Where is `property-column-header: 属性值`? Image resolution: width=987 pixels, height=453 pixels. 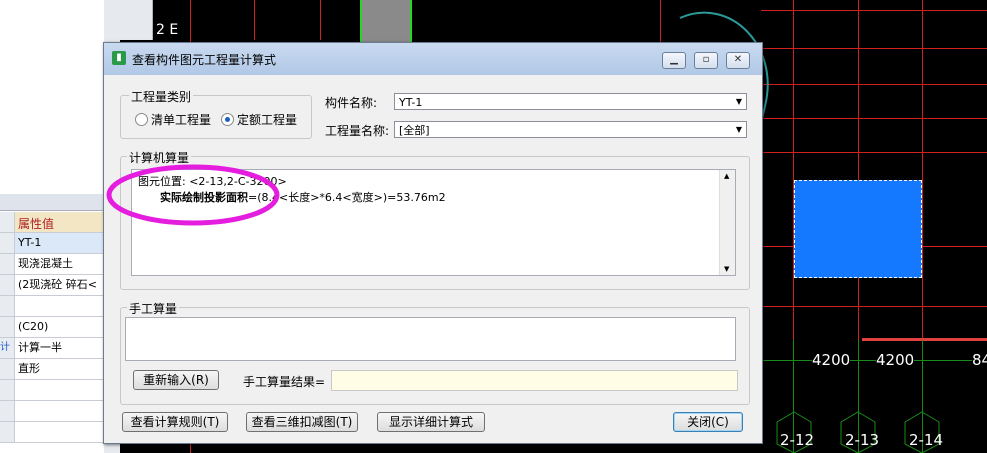
property-column-header: 属性值 is located at coordinates (52, 222).